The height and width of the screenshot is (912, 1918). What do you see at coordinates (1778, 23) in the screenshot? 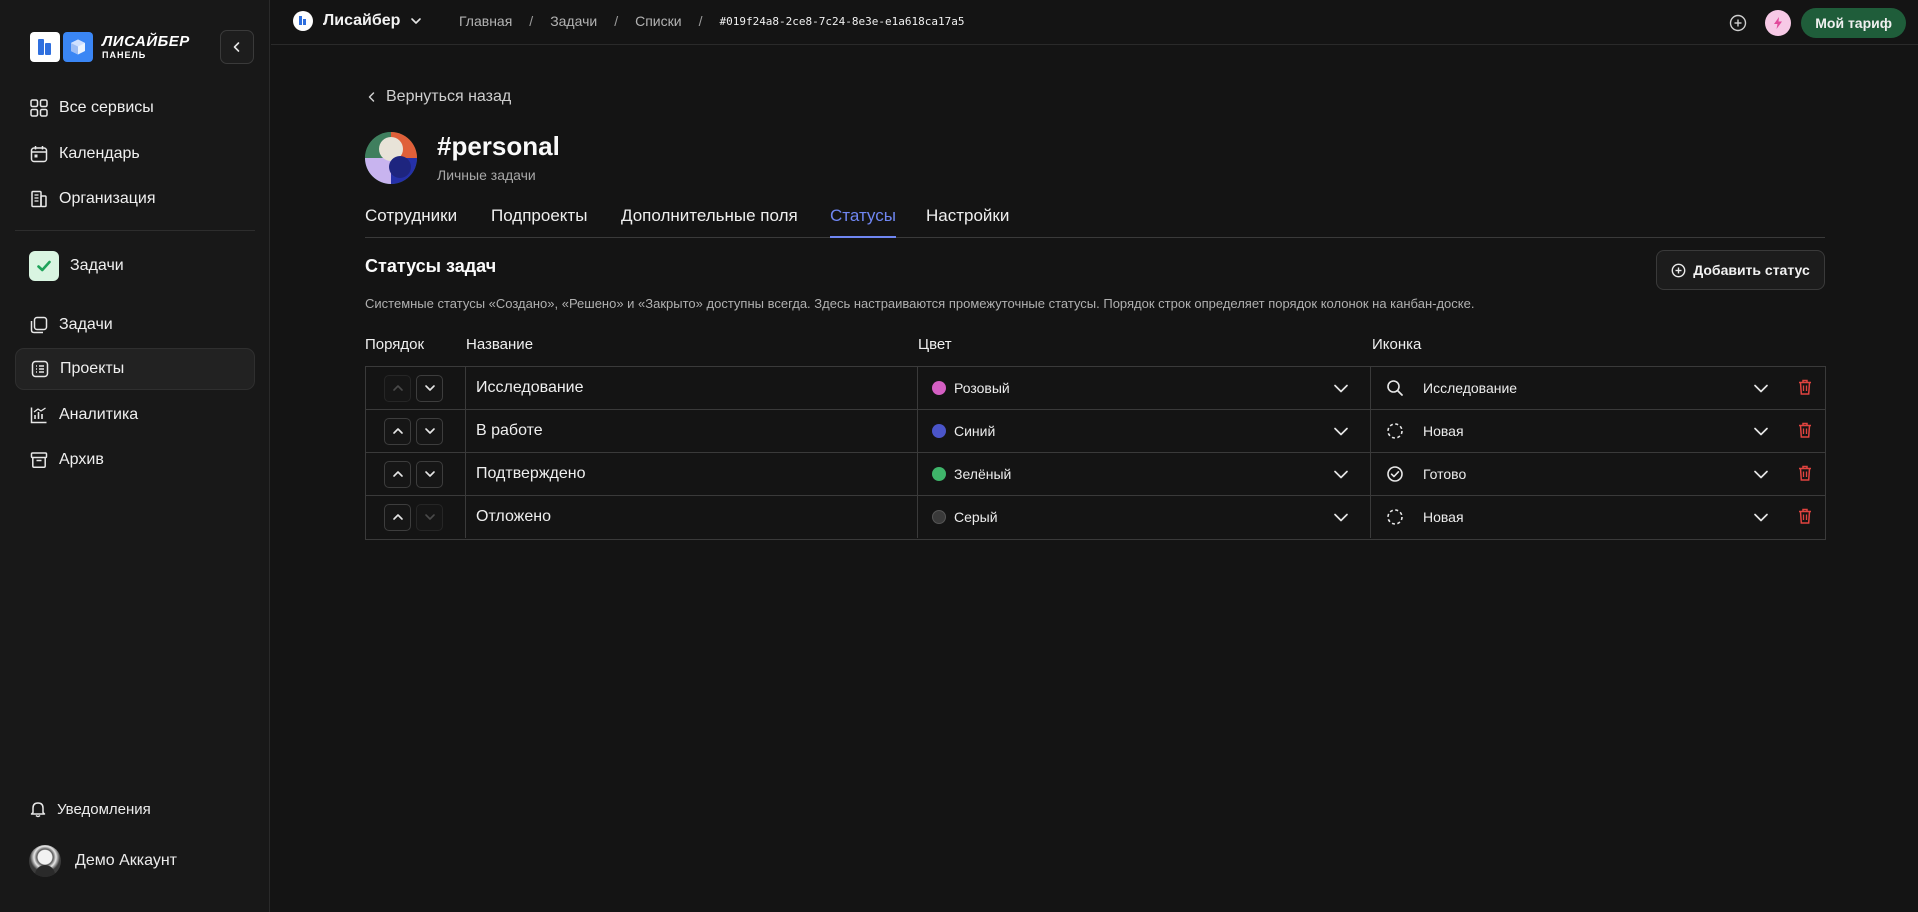
I see `lightning-icon` at bounding box center [1778, 23].